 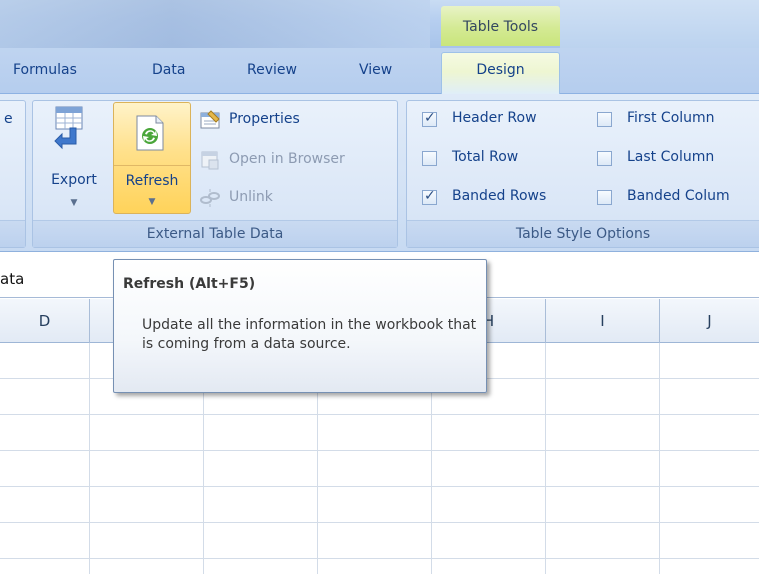 What do you see at coordinates (12, 233) in the screenshot?
I see `ribbon-group-previous-footer` at bounding box center [12, 233].